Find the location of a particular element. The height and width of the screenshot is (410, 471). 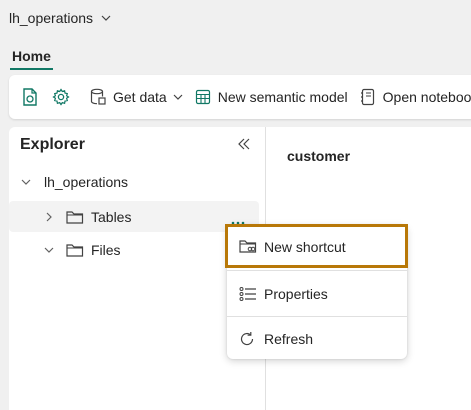

new-semantic-model-button: New semantic model is located at coordinates (270, 97).